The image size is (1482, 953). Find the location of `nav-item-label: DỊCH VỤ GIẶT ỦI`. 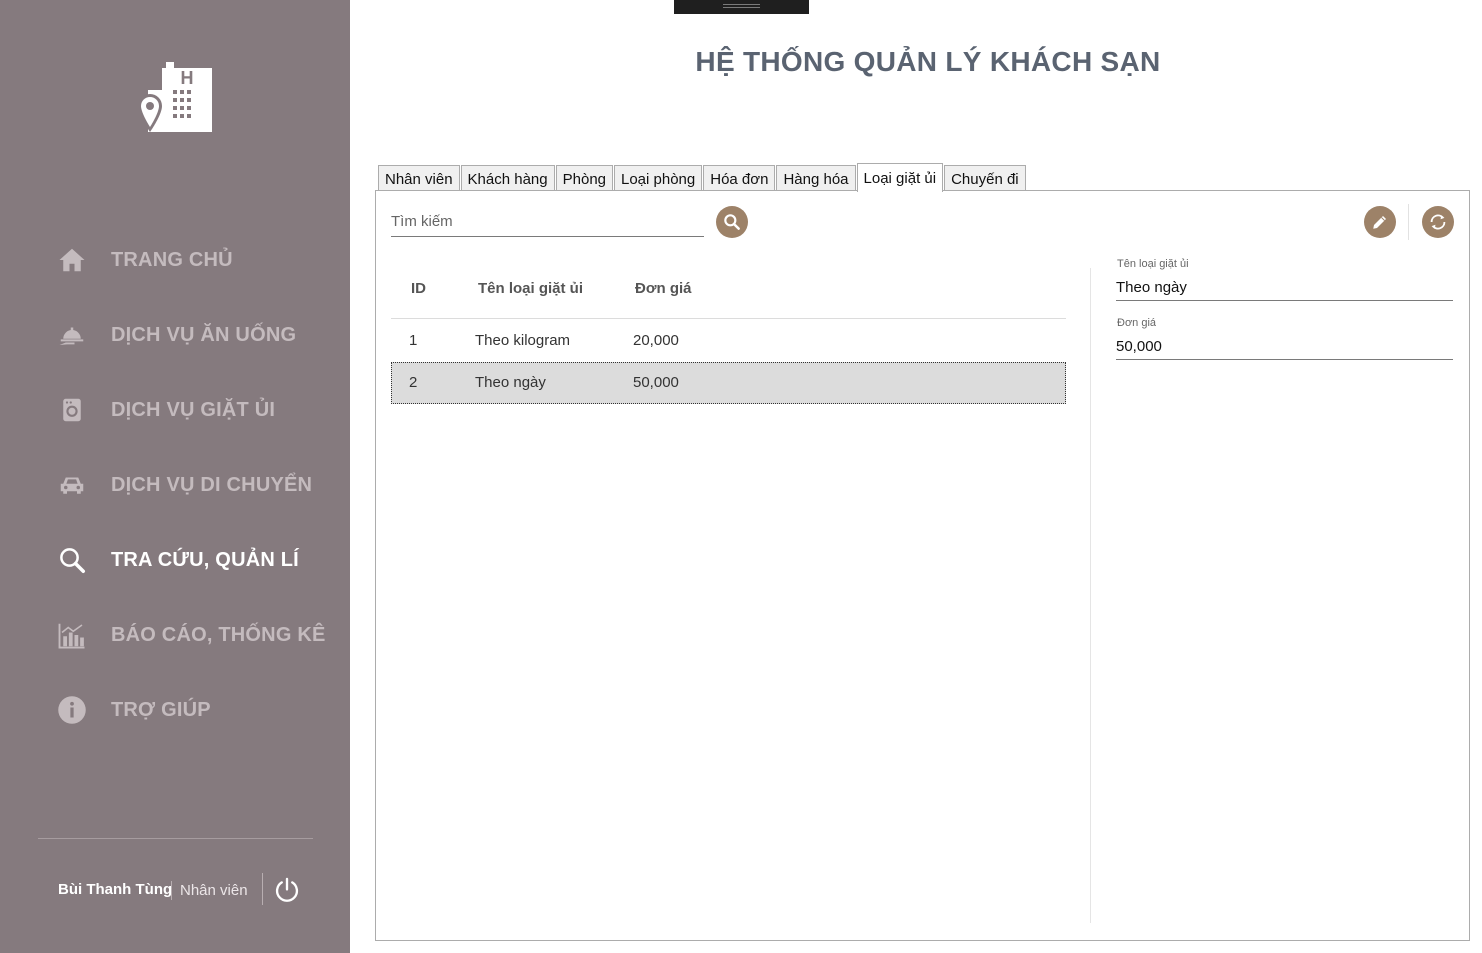

nav-item-label: DỊCH VỤ GIẶT ỦI is located at coordinates (193, 409).